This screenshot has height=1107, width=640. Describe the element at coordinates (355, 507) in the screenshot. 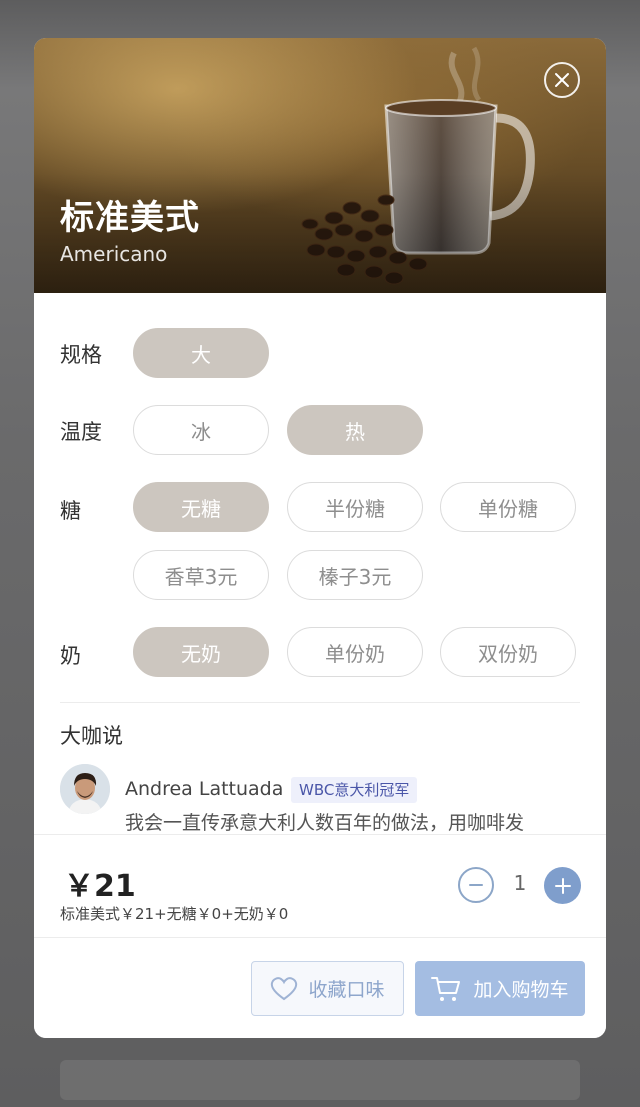

I see `sugar-option-half: 半份糖` at that location.